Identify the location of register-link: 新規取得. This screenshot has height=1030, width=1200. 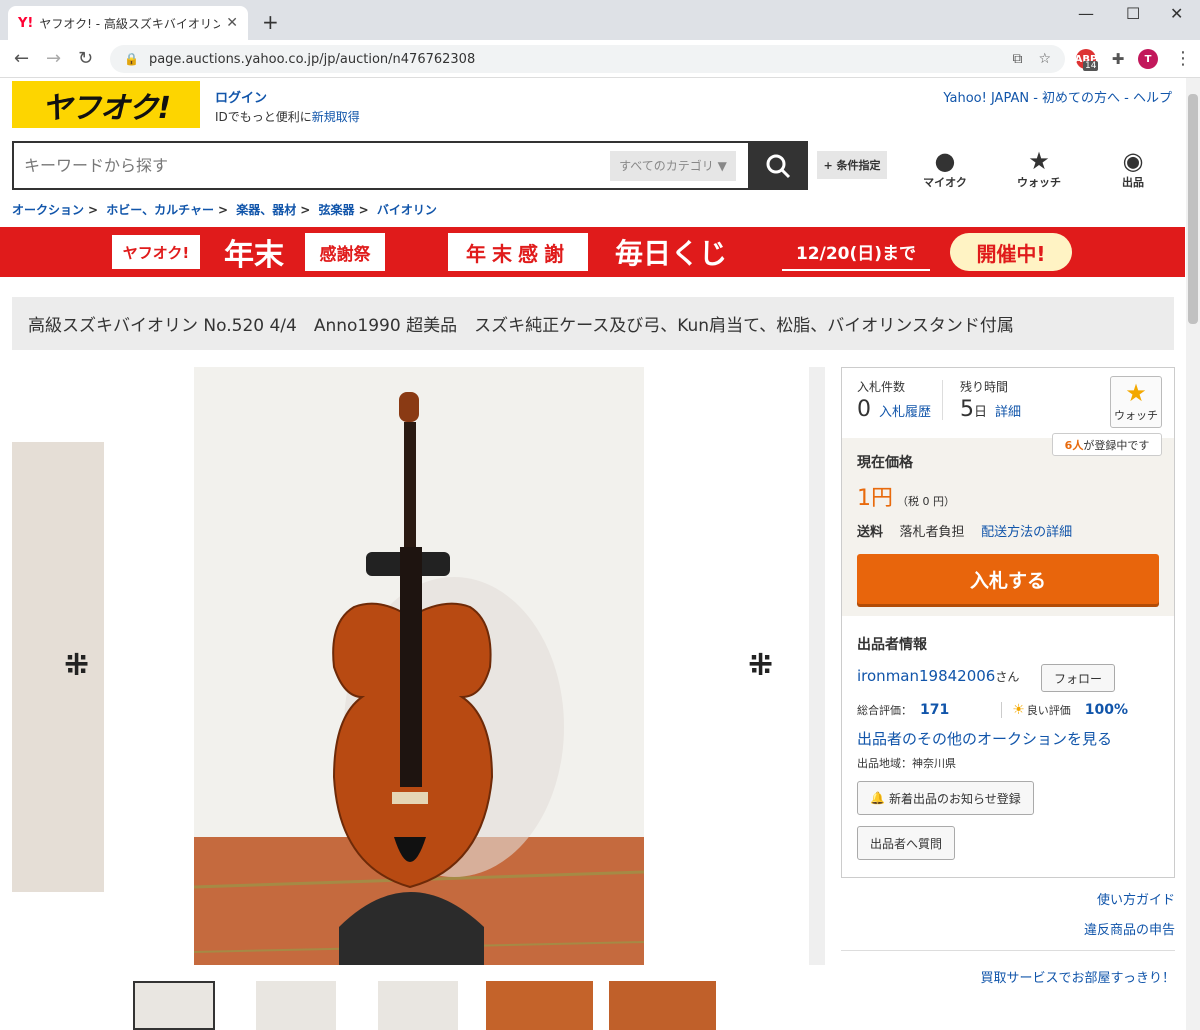
(336, 117).